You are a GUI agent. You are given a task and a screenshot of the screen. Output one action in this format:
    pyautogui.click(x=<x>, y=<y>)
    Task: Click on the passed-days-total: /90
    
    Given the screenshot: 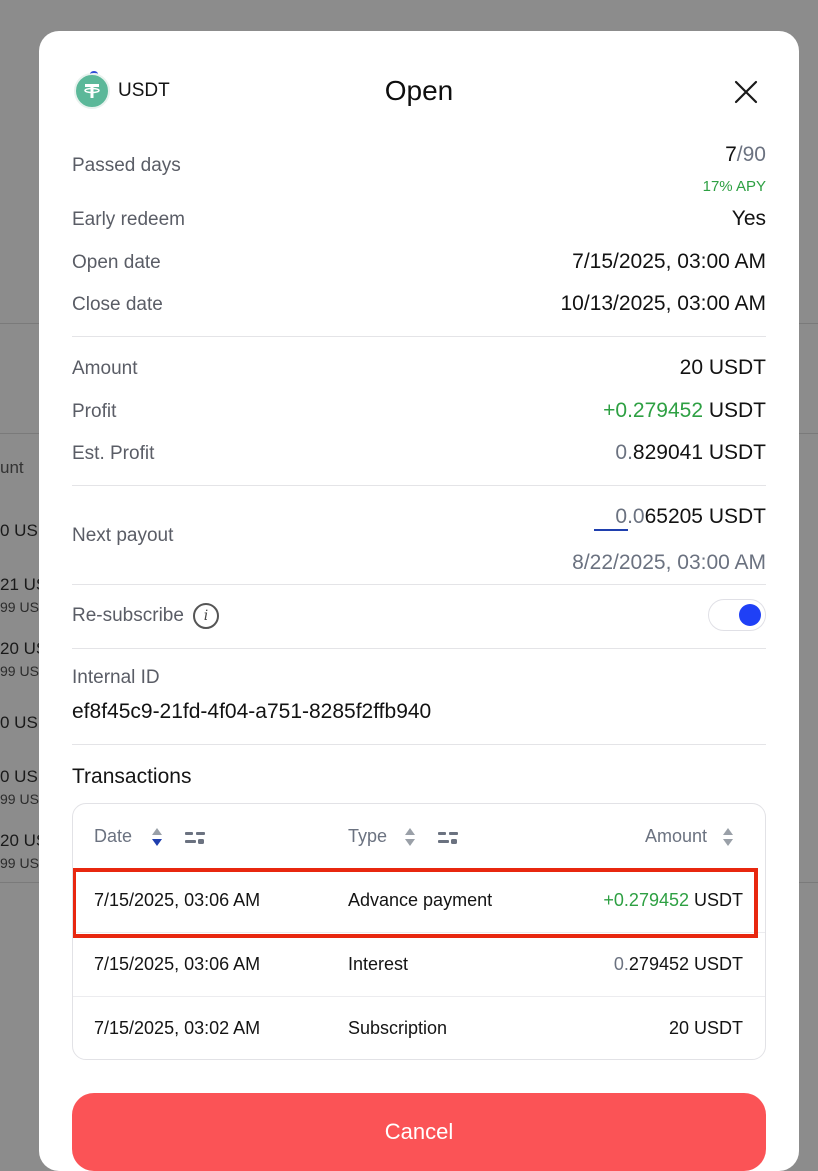 What is the action you would take?
    pyautogui.click(x=751, y=154)
    